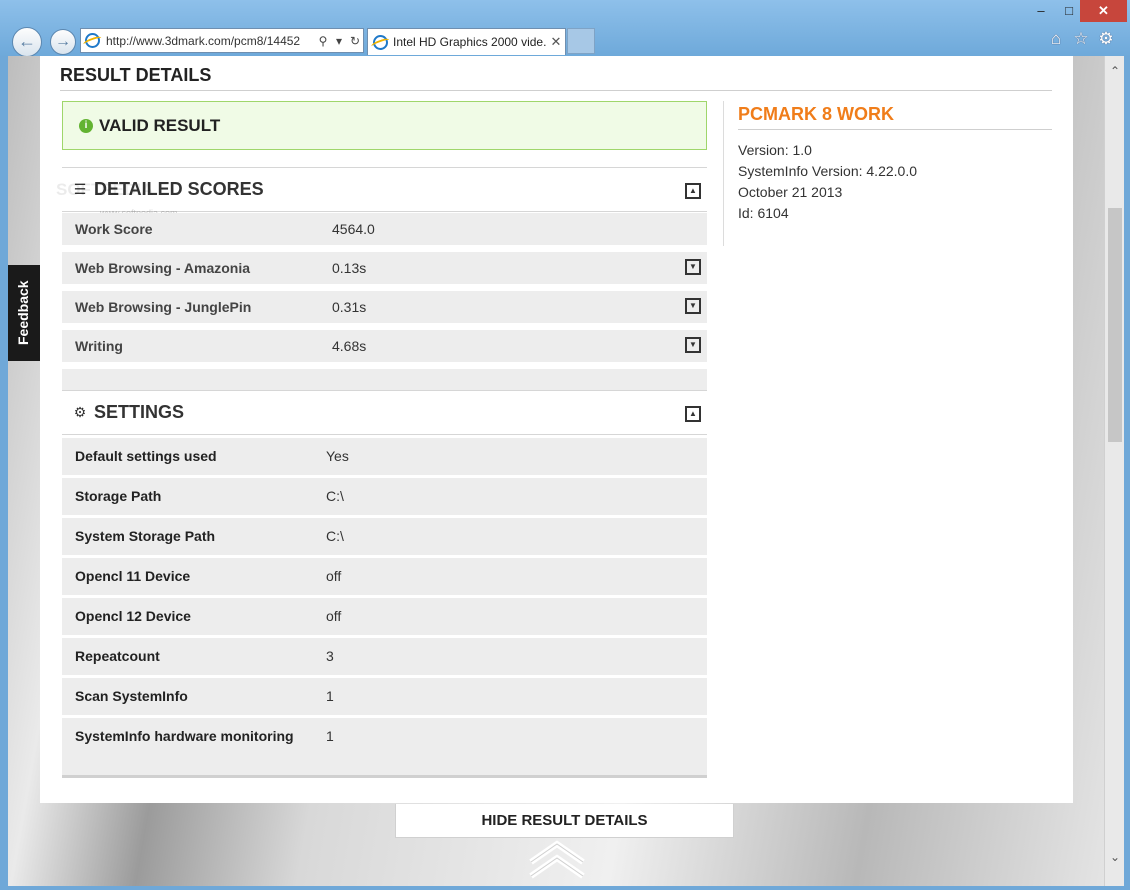 This screenshot has width=1130, height=890. What do you see at coordinates (384, 189) in the screenshot?
I see `detailed-scores-header: ☰ DETAILED SCORES ▲` at bounding box center [384, 189].